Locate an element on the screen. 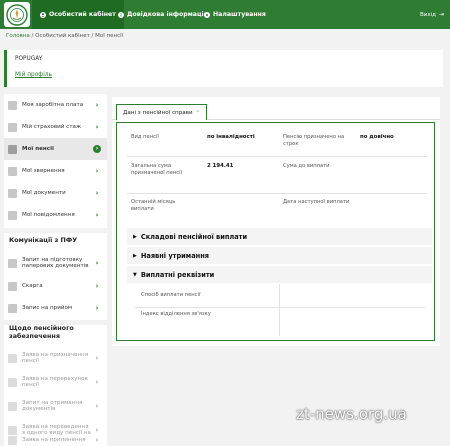 This screenshot has width=450, height=446. sidebar-item-label: Заява на припинення is located at coordinates (54, 439).